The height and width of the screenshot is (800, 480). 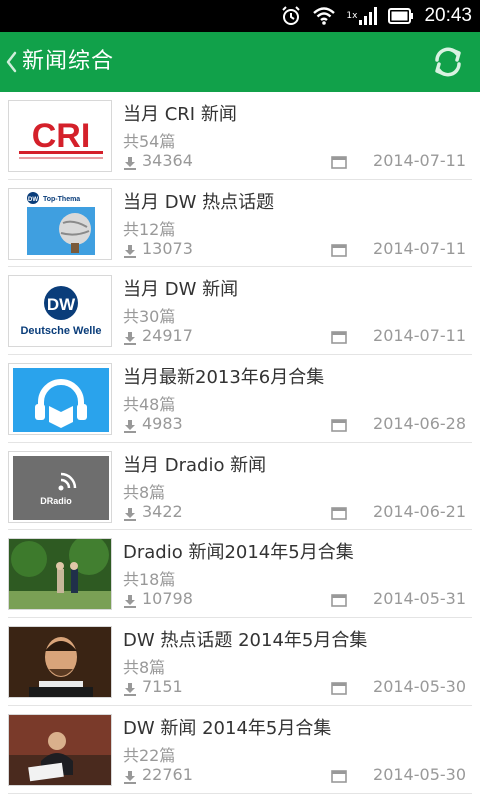 I want to click on item-count: 共48篇, so click(x=149, y=405).